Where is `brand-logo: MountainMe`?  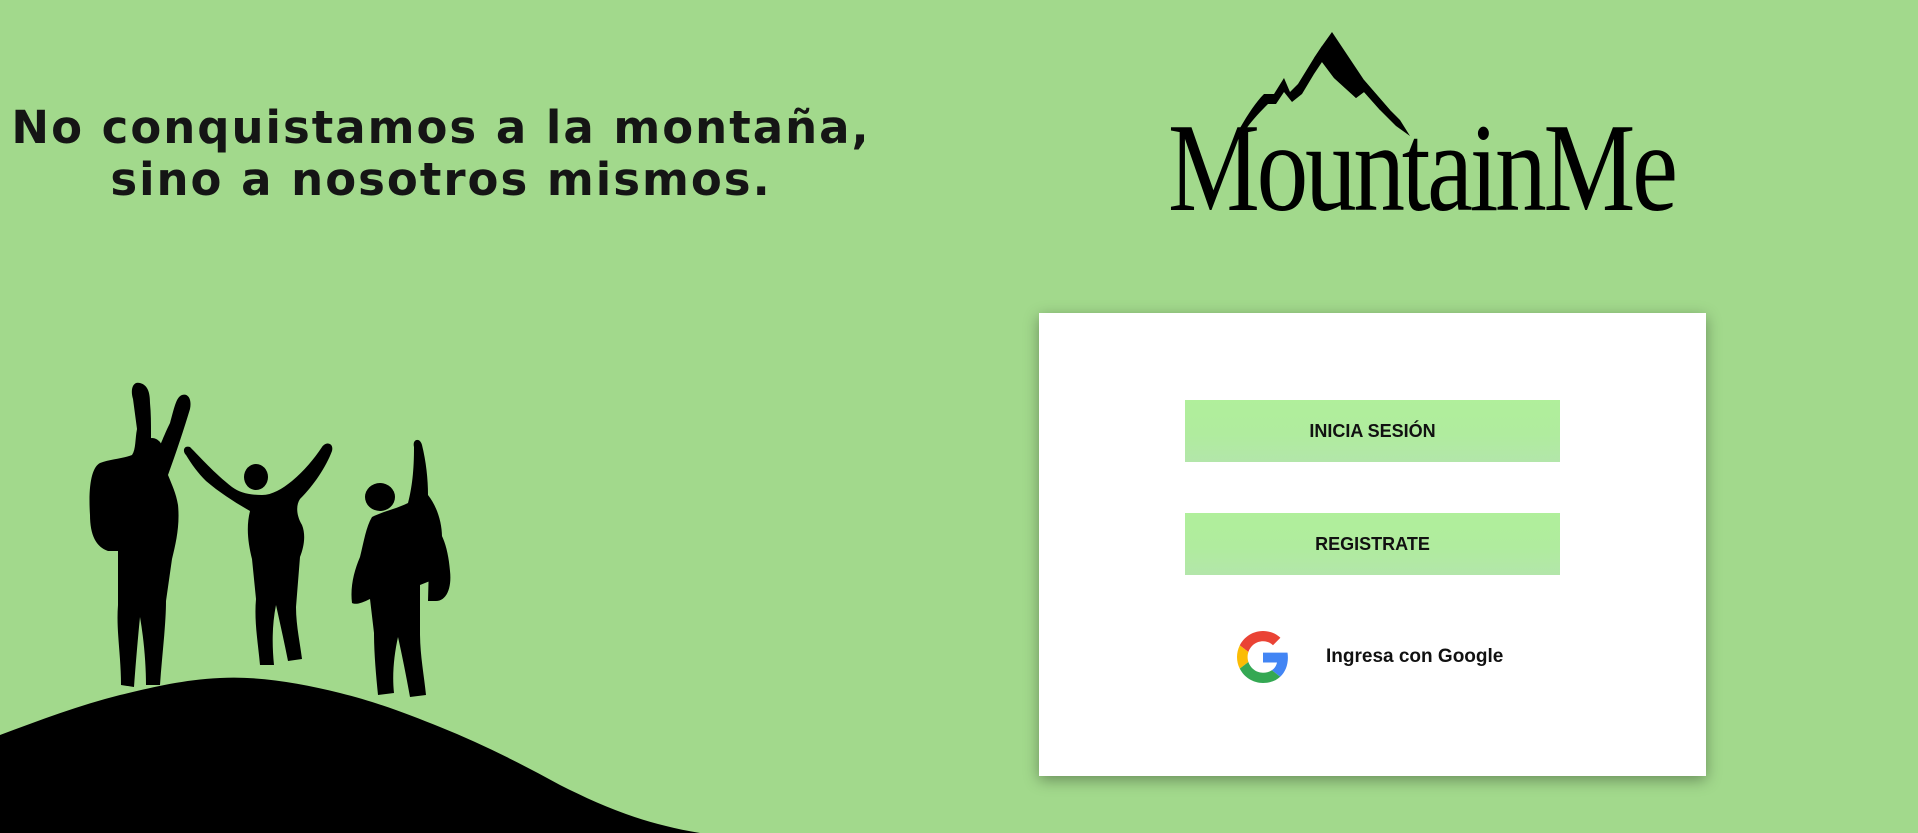 brand-logo: MountainMe is located at coordinates (1419, 130).